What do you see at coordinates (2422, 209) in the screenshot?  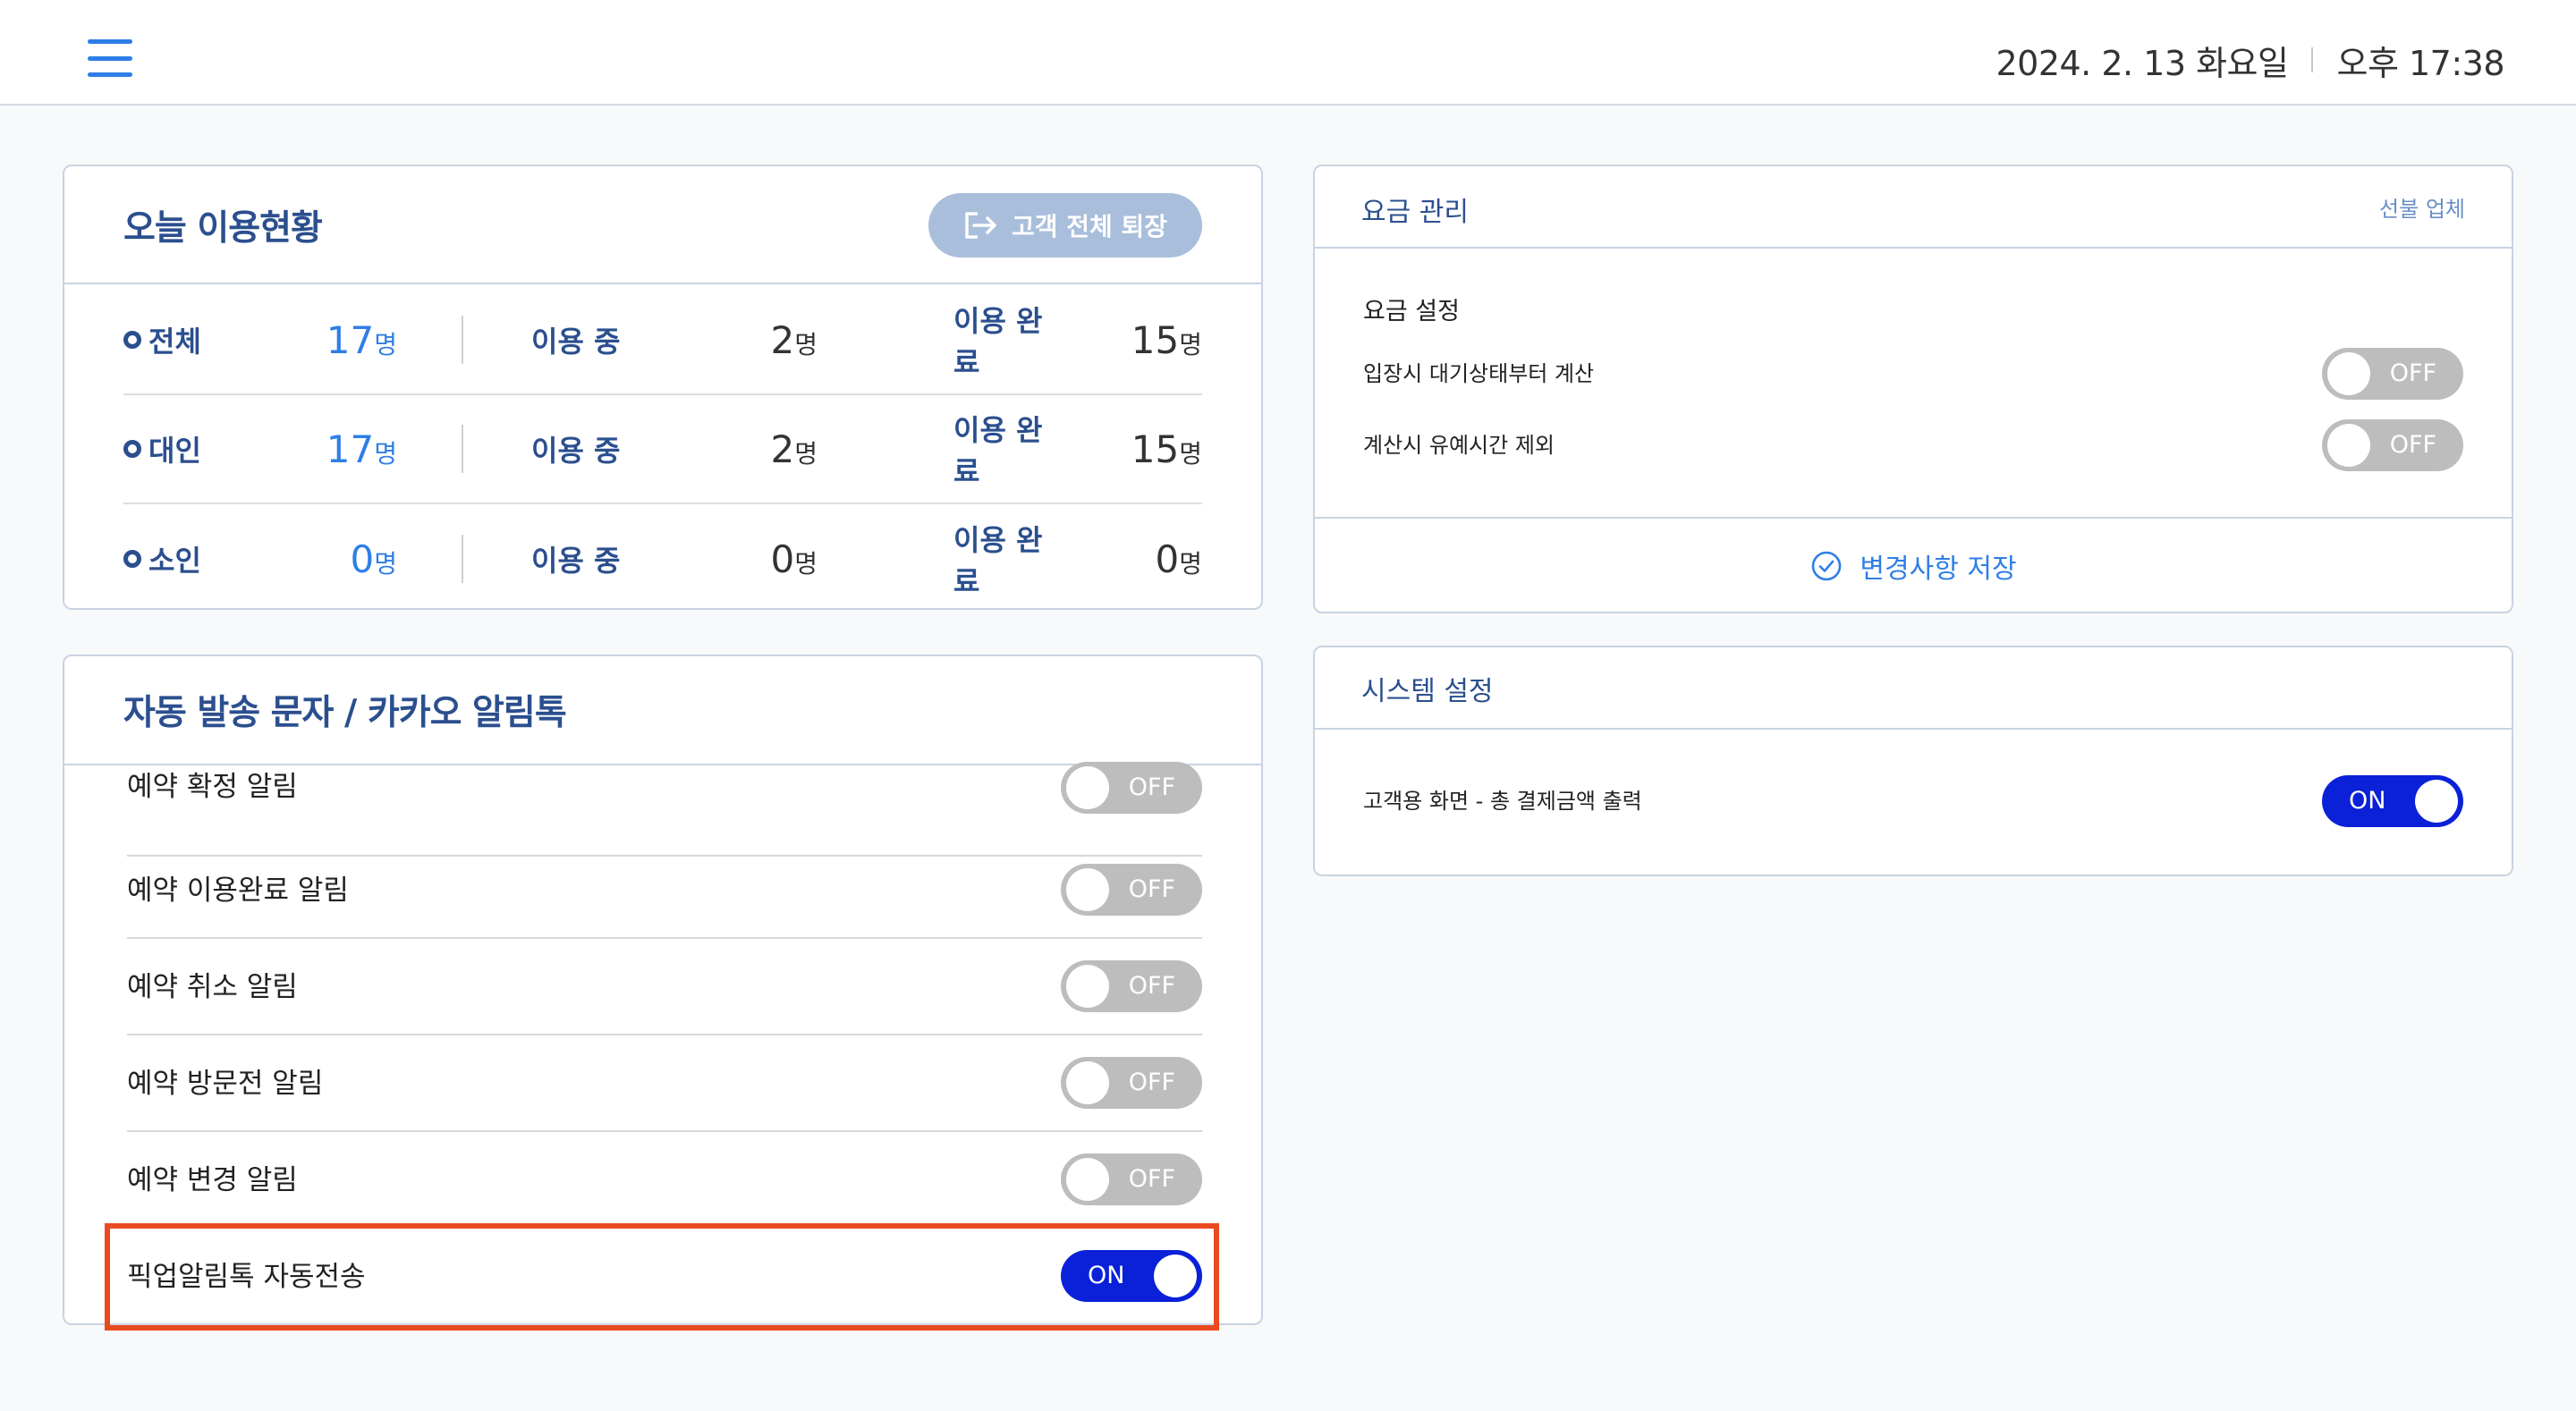 I see `prepaid-badge: 선불 업체` at bounding box center [2422, 209].